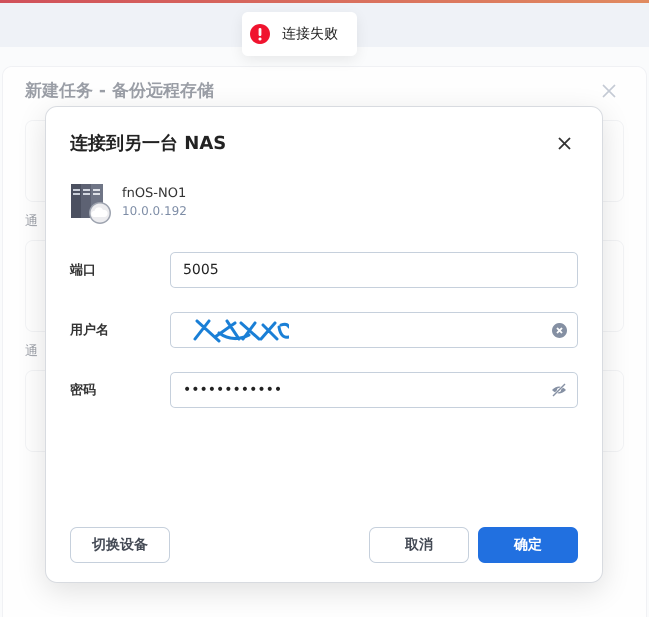 The width and height of the screenshot is (649, 617). Describe the element at coordinates (120, 545) in the screenshot. I see `button: 切换设备` at that location.